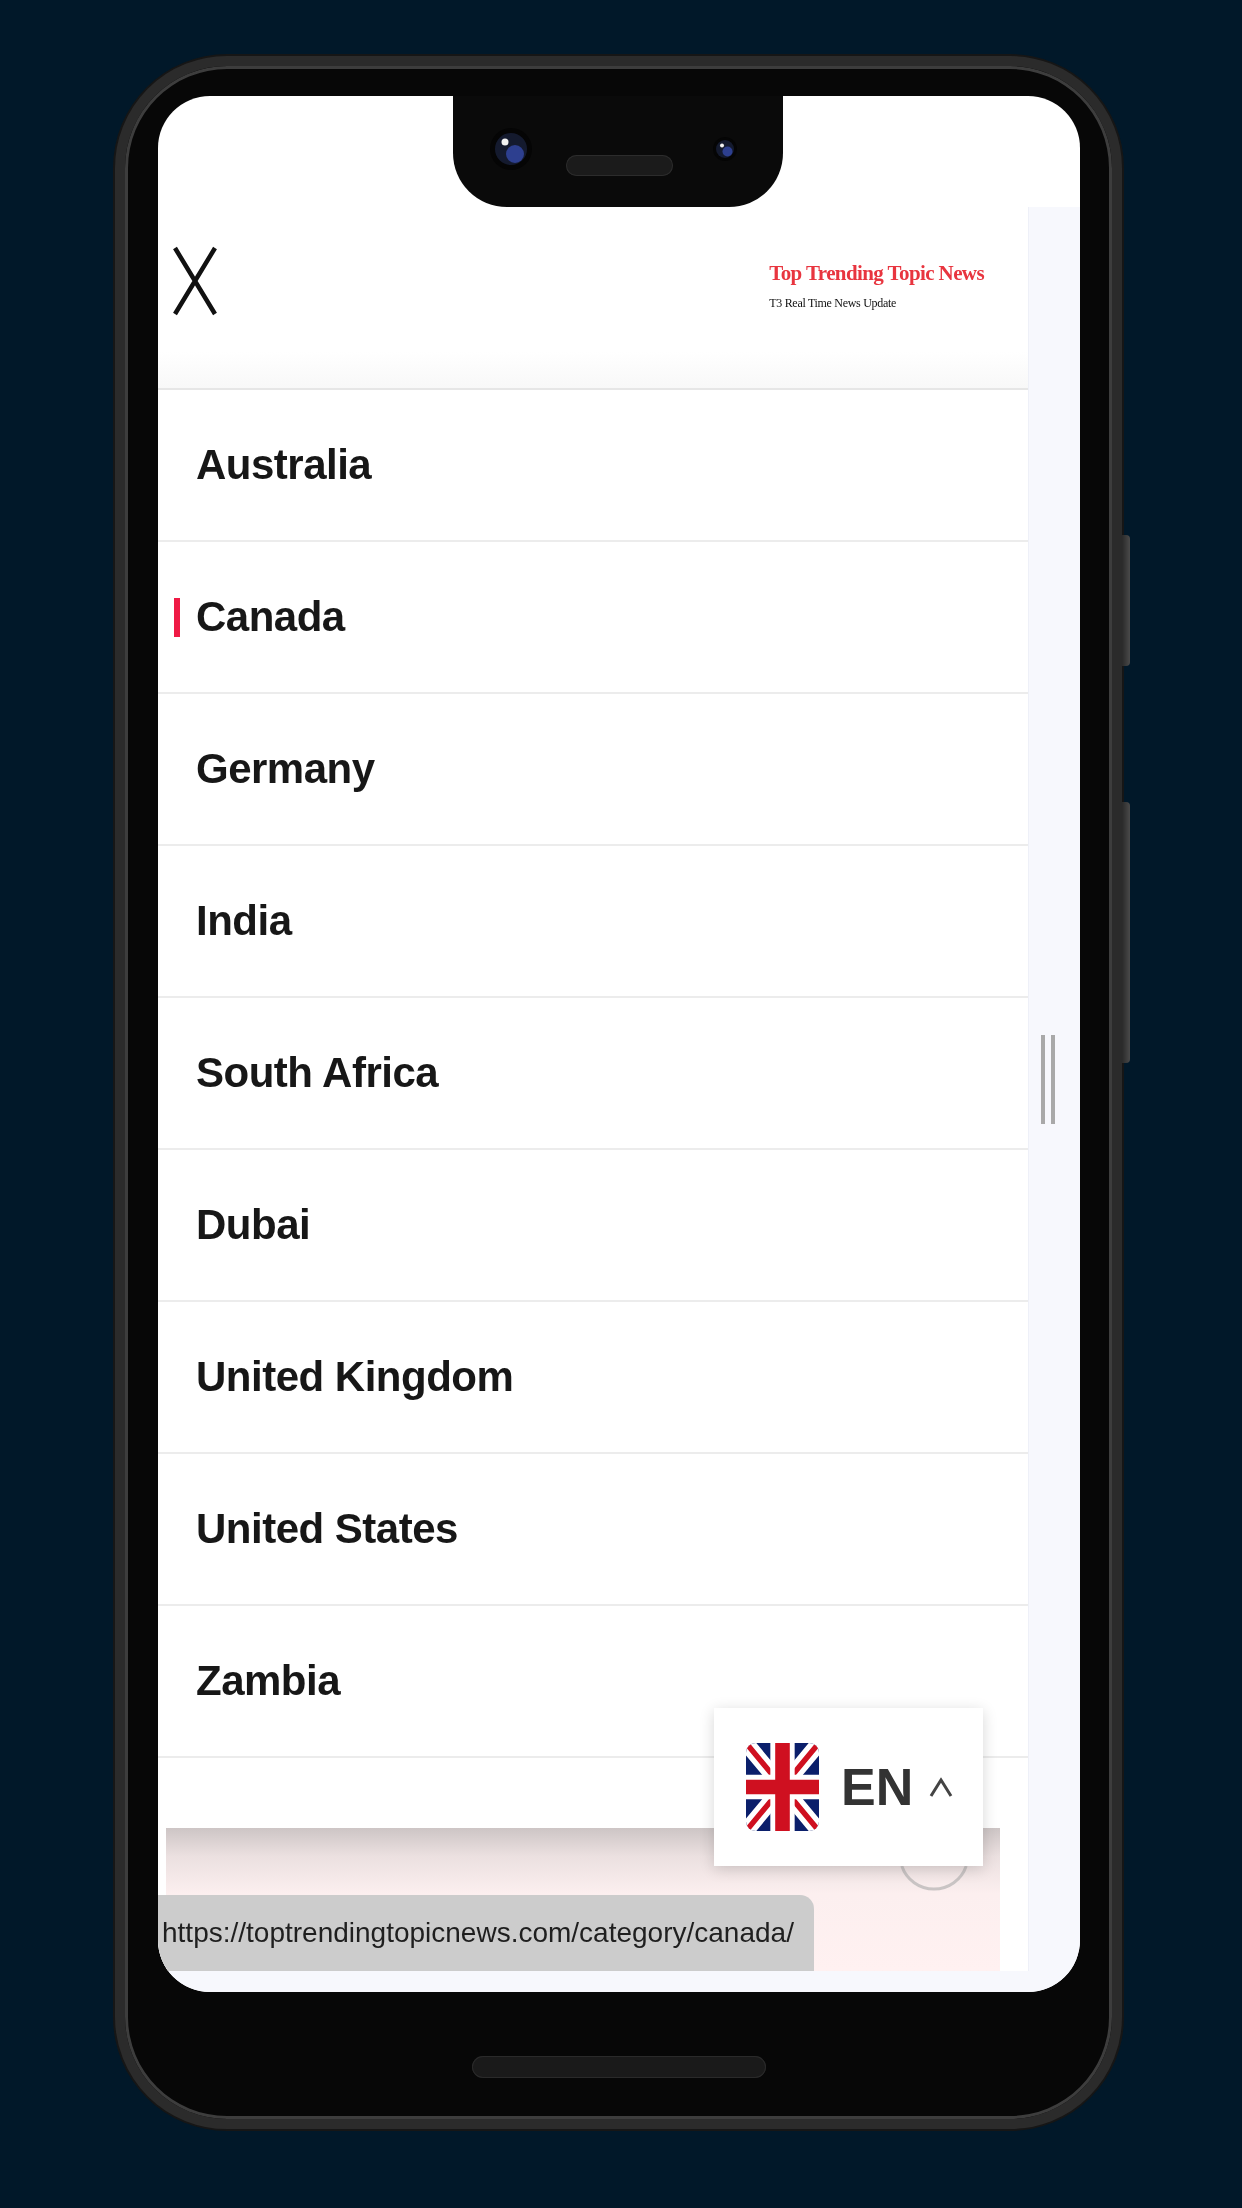  I want to click on close-icon, so click(195, 281).